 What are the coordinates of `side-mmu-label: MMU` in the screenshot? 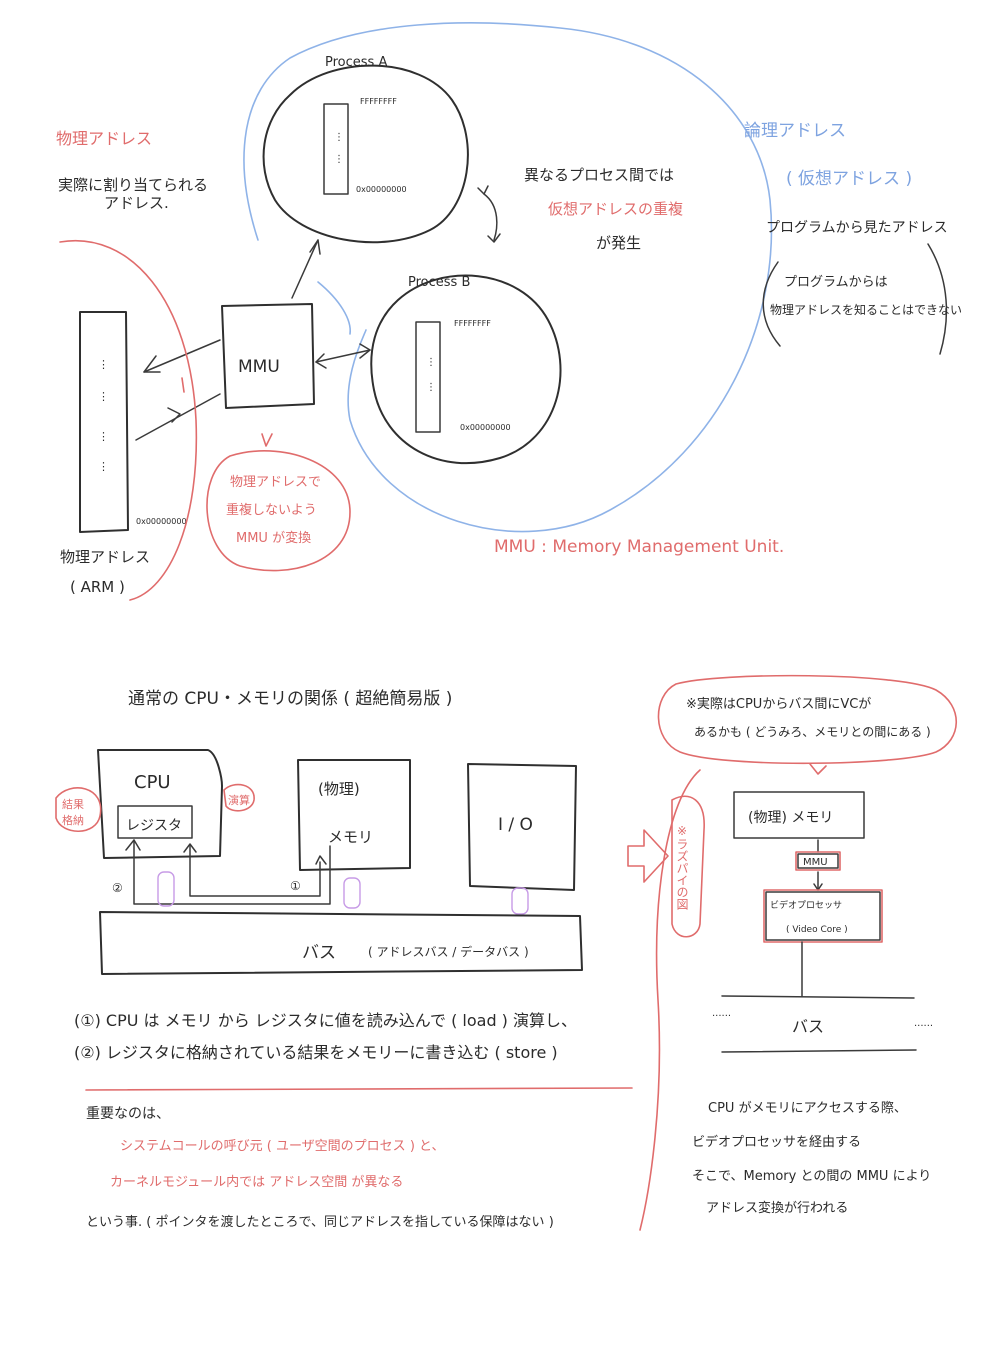 It's located at (815, 862).